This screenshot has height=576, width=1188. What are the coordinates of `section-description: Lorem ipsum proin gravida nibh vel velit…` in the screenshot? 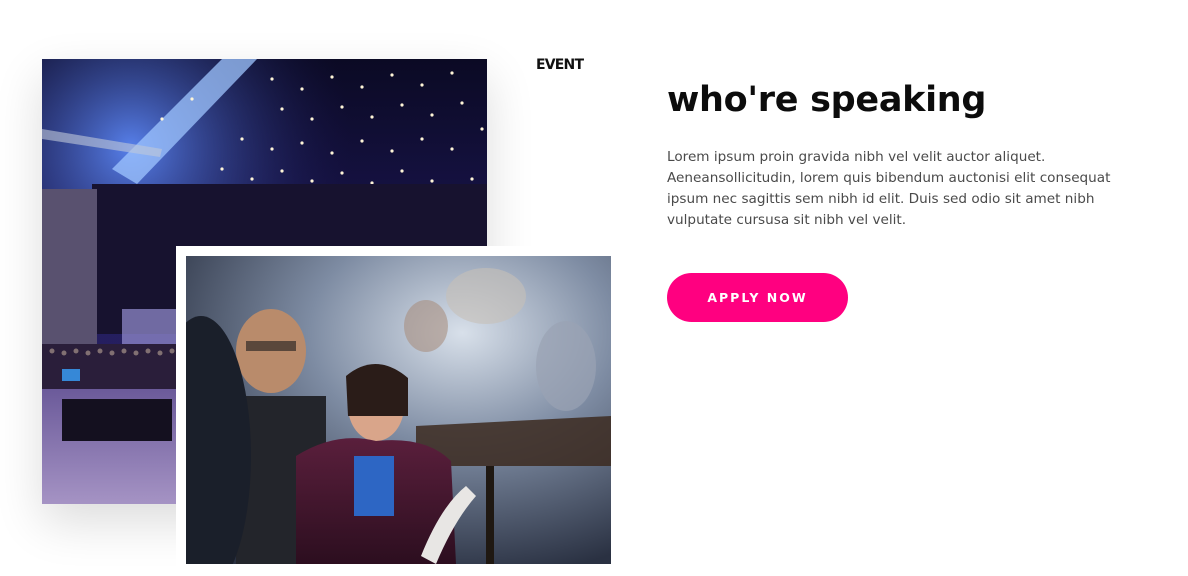 It's located at (889, 188).